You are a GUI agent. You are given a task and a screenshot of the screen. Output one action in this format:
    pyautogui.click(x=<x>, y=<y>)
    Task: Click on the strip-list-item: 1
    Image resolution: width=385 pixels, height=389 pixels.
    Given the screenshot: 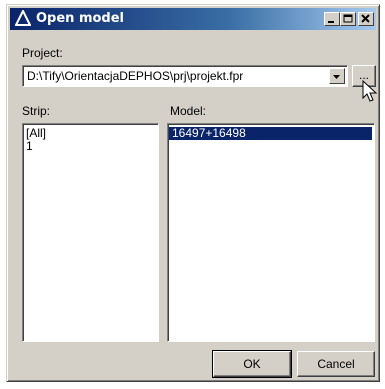 What is the action you would take?
    pyautogui.click(x=90, y=146)
    